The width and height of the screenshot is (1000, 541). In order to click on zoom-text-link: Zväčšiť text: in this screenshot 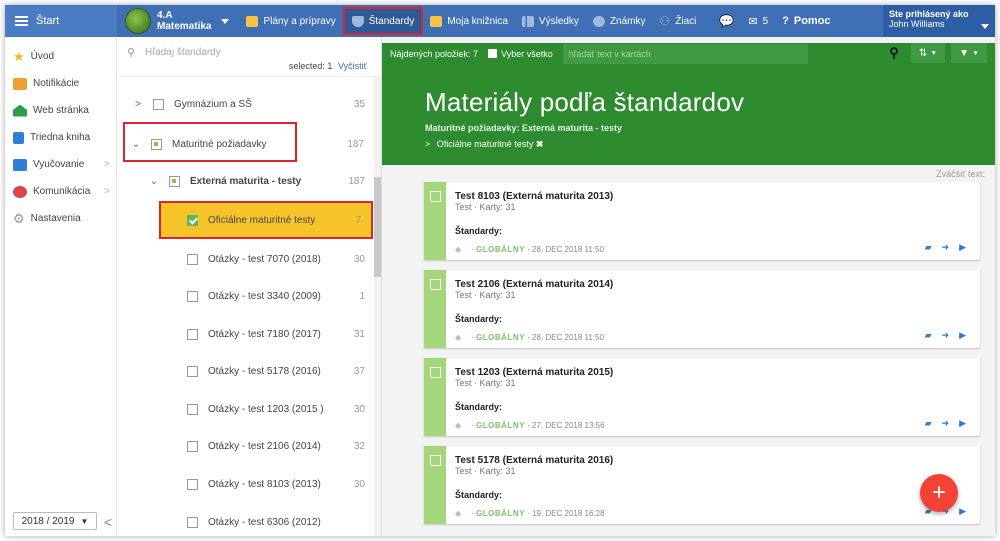, I will do `click(960, 174)`.